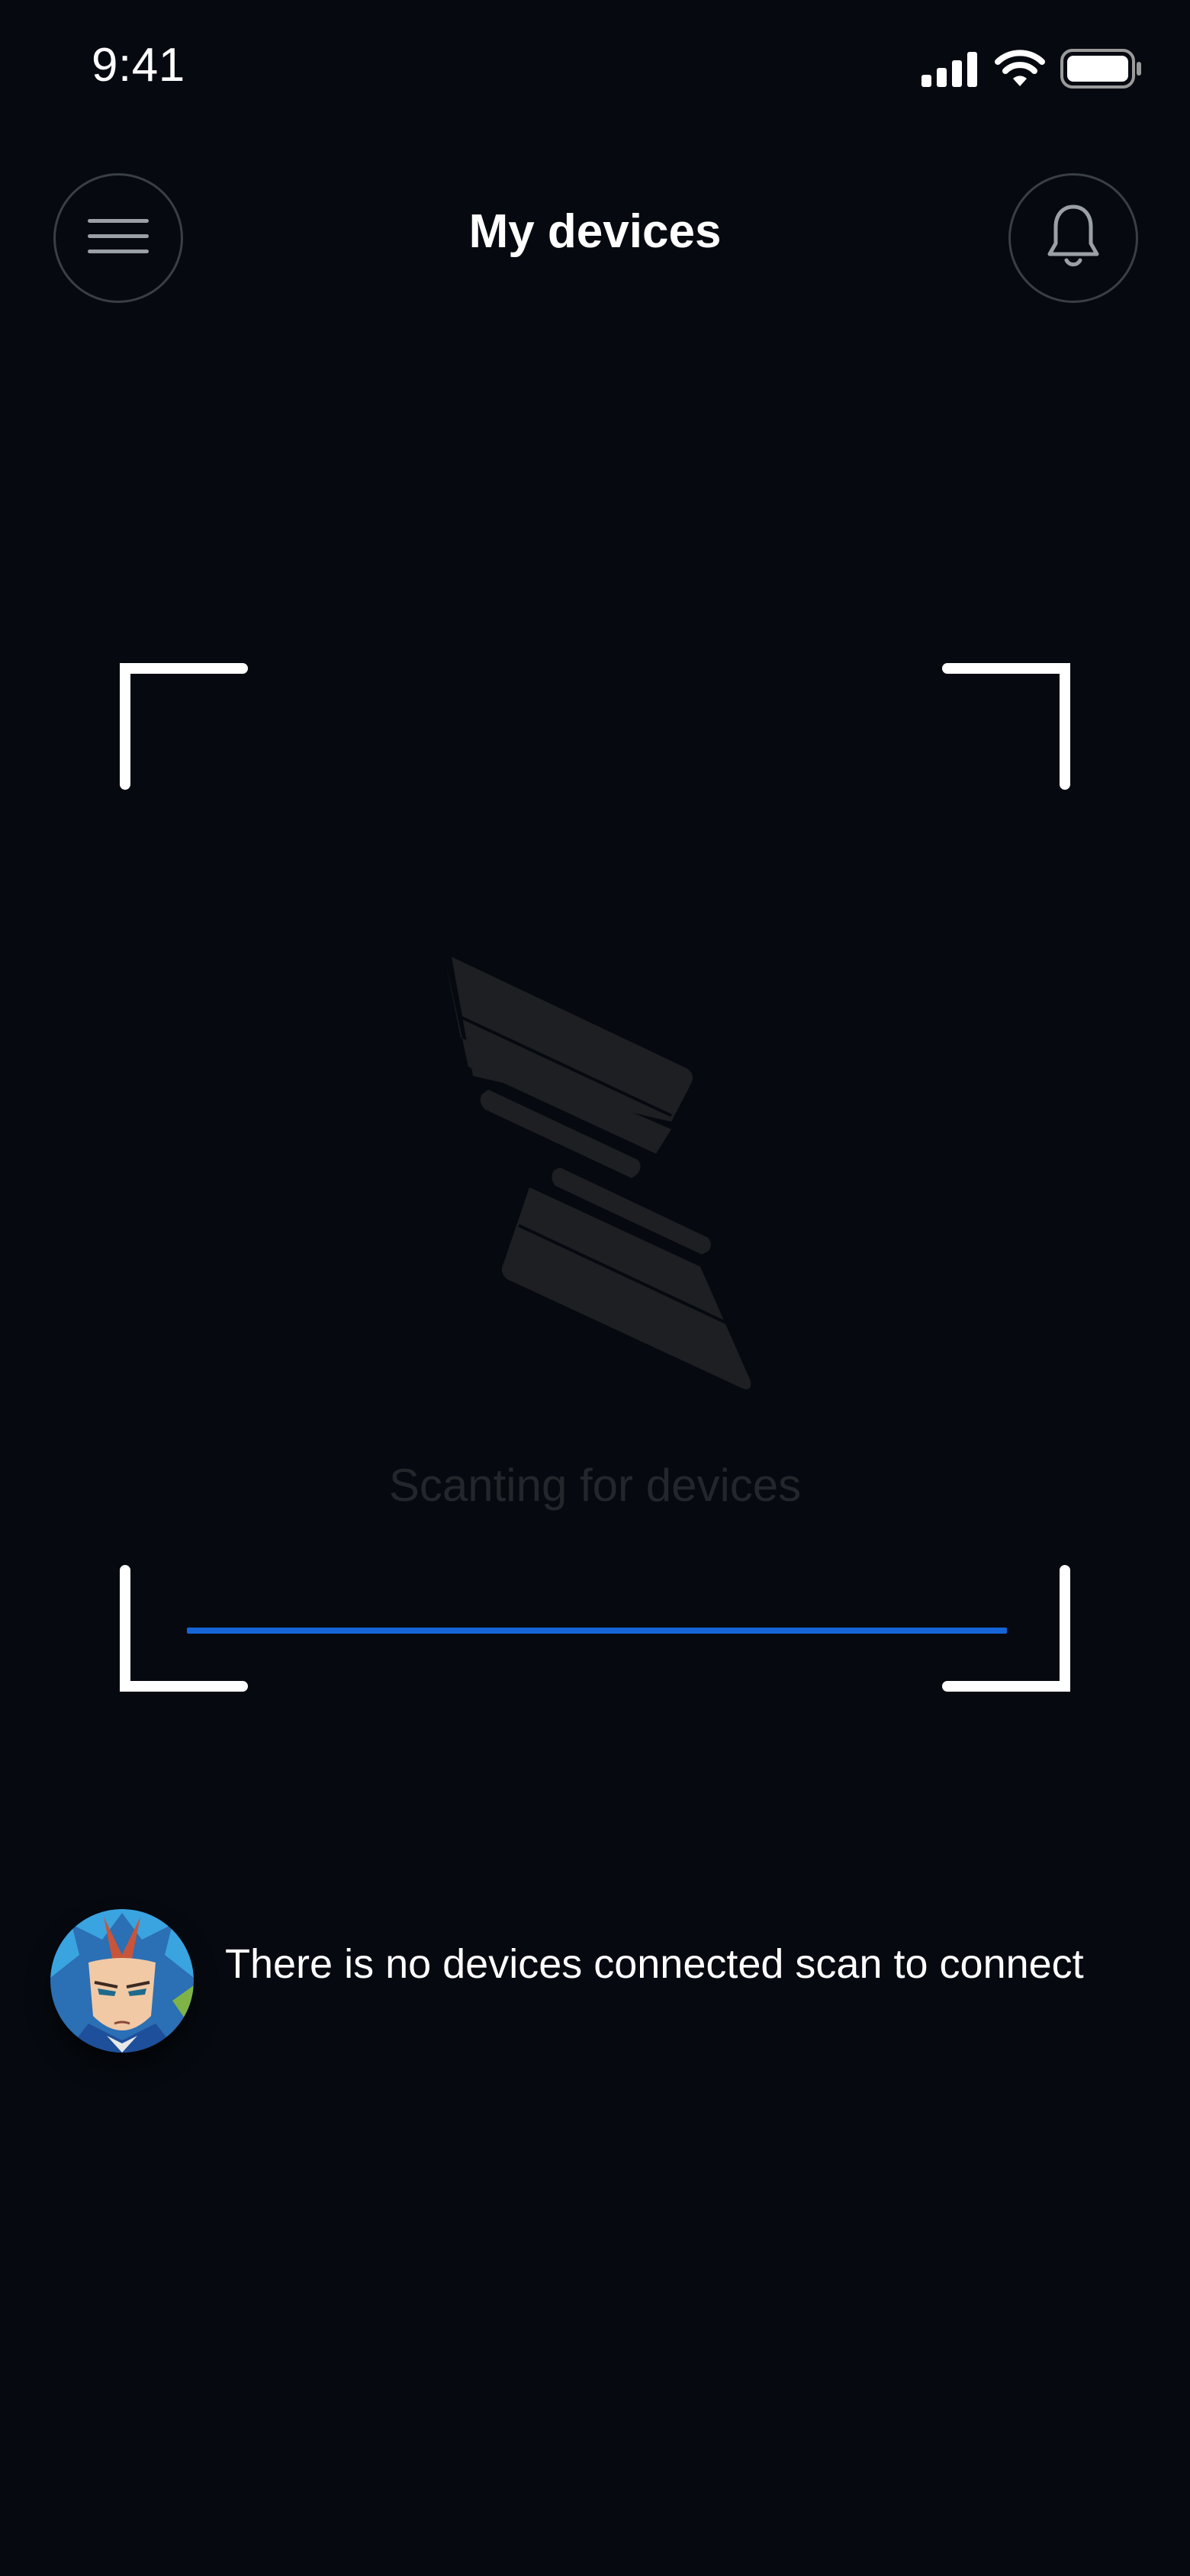 Image resolution: width=1190 pixels, height=2576 pixels. What do you see at coordinates (184, 726) in the screenshot?
I see `scan-corner-top-left` at bounding box center [184, 726].